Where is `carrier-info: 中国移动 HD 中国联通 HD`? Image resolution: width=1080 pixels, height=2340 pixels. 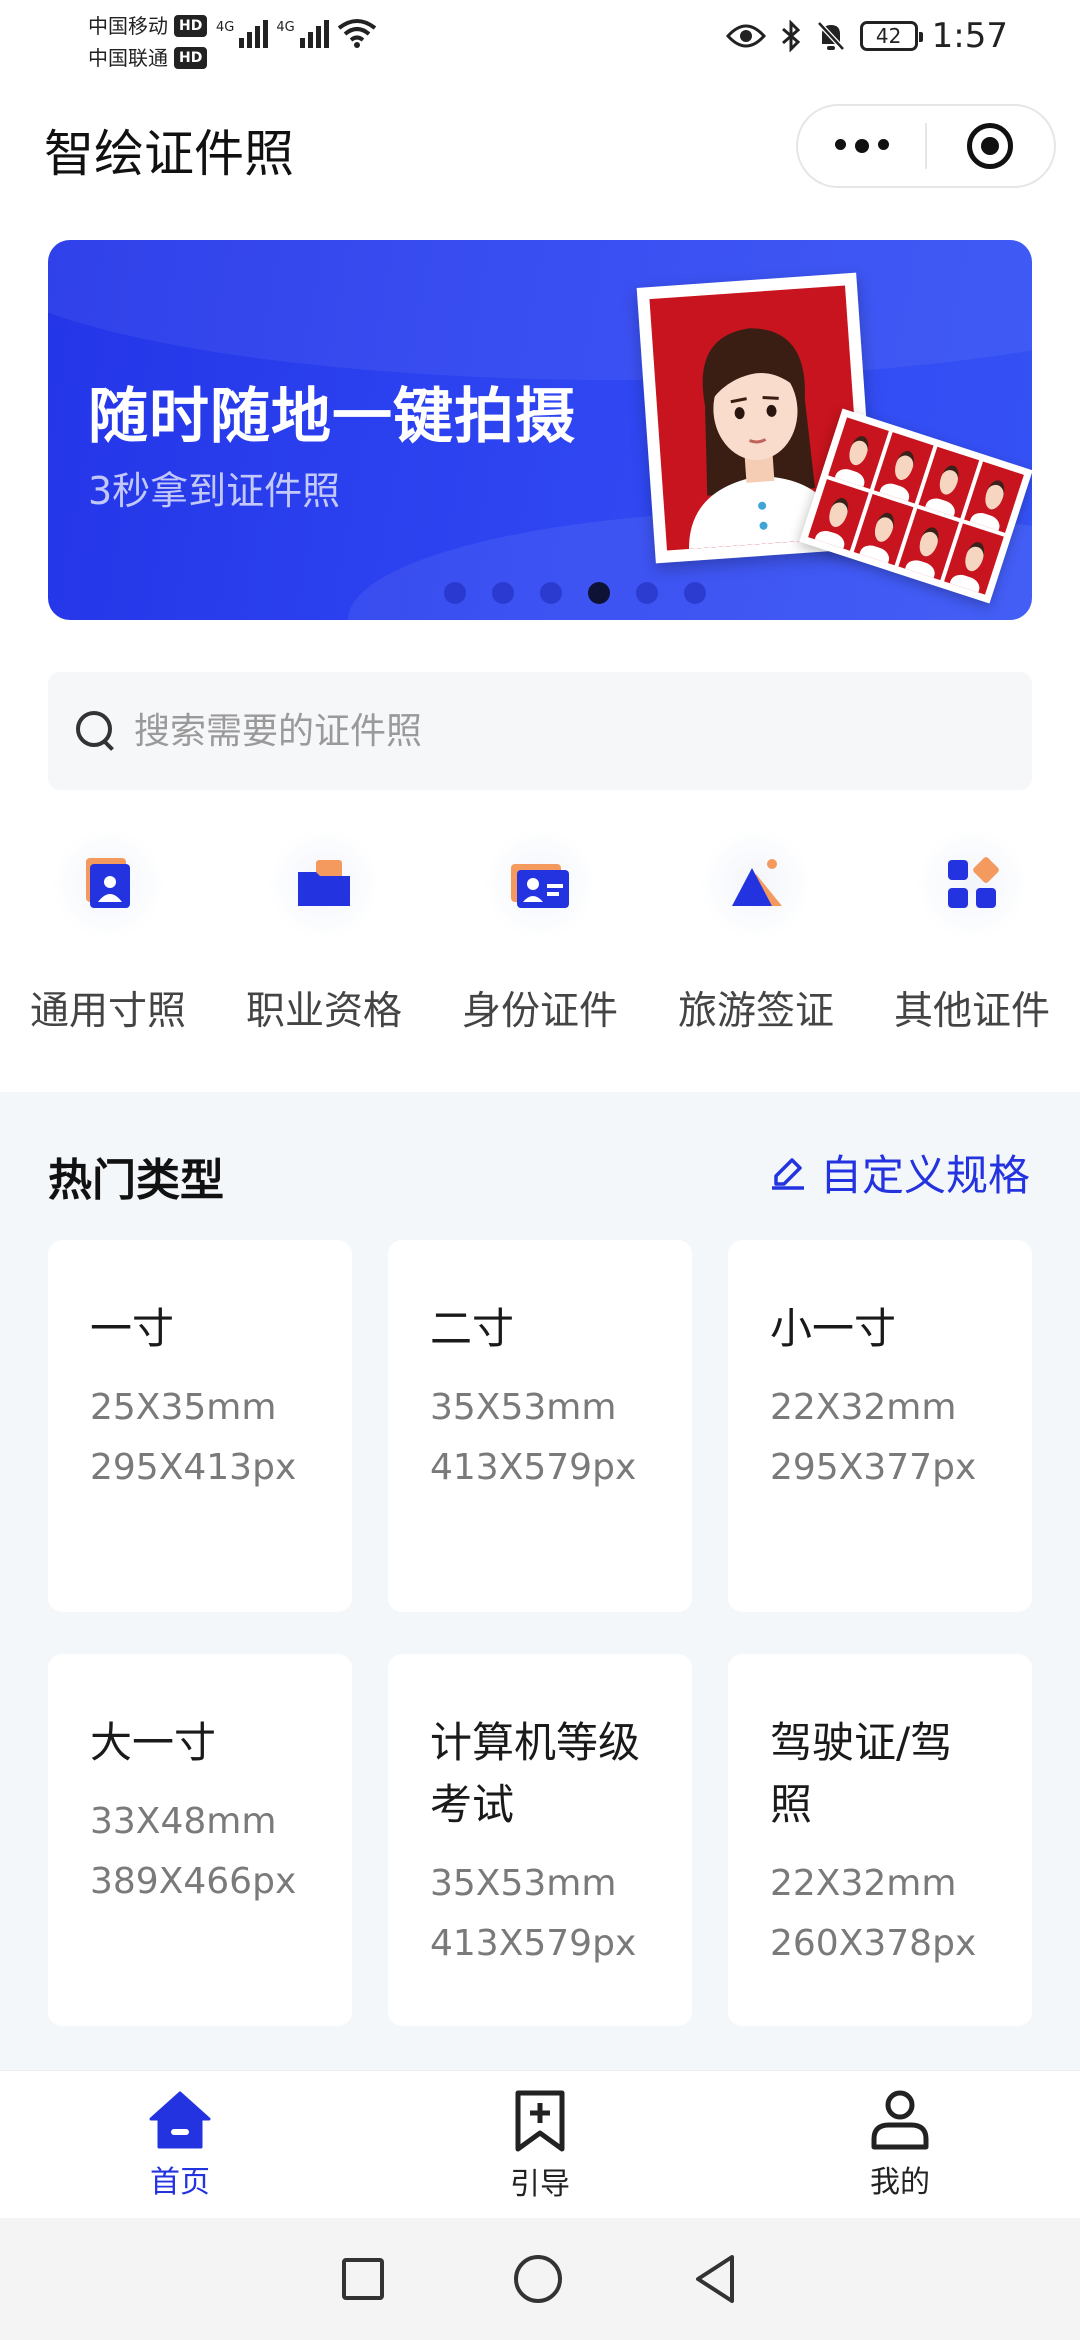 carrier-info: 中国移动 HD 中国联通 HD is located at coordinates (148, 42).